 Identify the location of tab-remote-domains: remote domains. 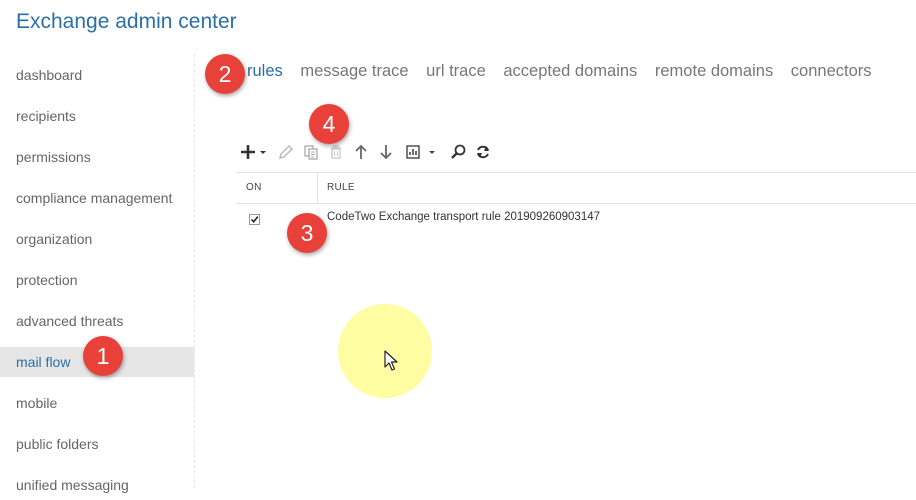
(714, 71).